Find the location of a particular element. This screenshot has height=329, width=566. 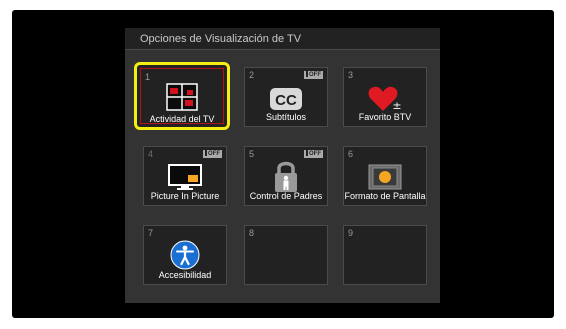

tile-parental-control: 5 OFF Control de Padres is located at coordinates (286, 176).